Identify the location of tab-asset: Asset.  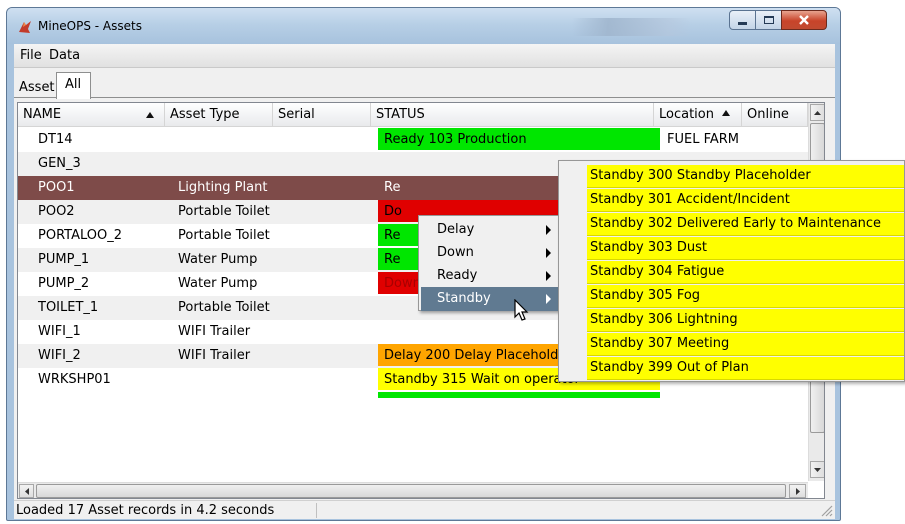
(36, 88).